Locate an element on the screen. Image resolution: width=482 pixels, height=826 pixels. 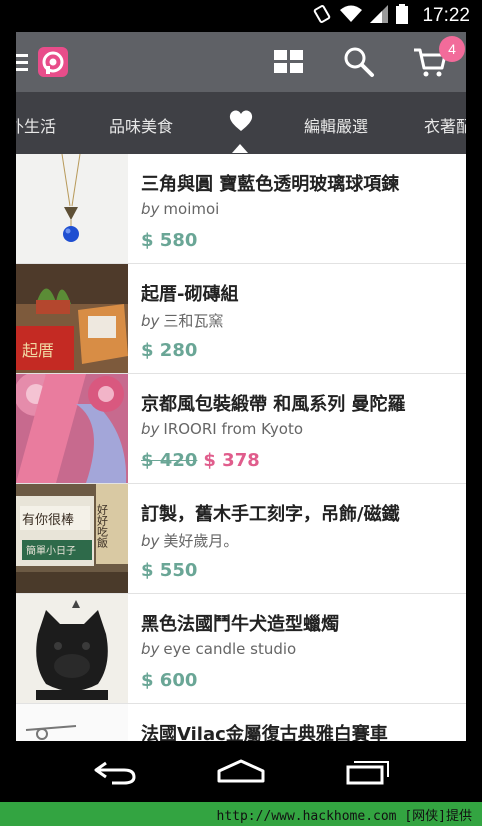
seller-name: 美好歲月。 is located at coordinates (200, 541).